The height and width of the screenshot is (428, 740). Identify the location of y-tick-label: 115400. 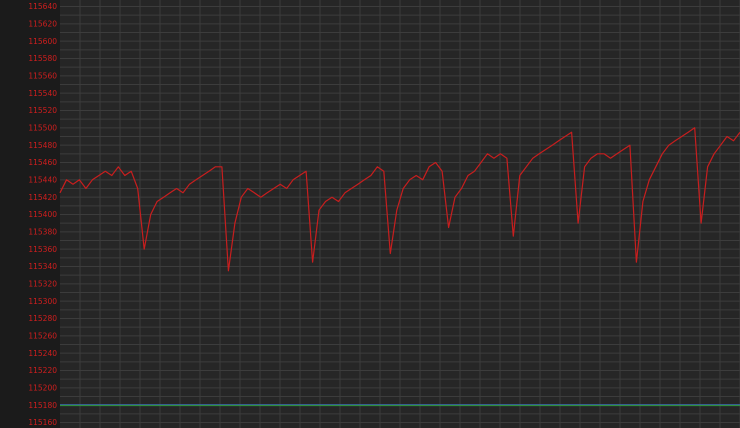
(42, 214).